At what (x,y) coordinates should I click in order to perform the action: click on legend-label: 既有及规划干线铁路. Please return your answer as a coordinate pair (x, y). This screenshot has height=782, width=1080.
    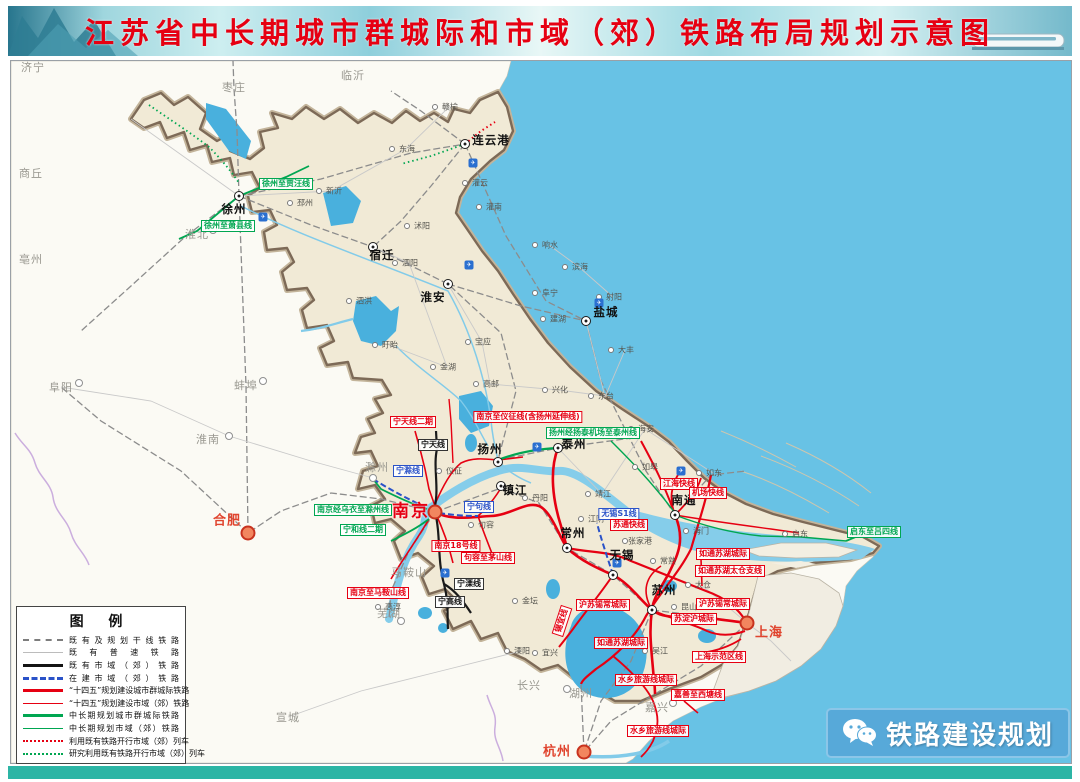
    Looking at the image, I should click on (124, 640).